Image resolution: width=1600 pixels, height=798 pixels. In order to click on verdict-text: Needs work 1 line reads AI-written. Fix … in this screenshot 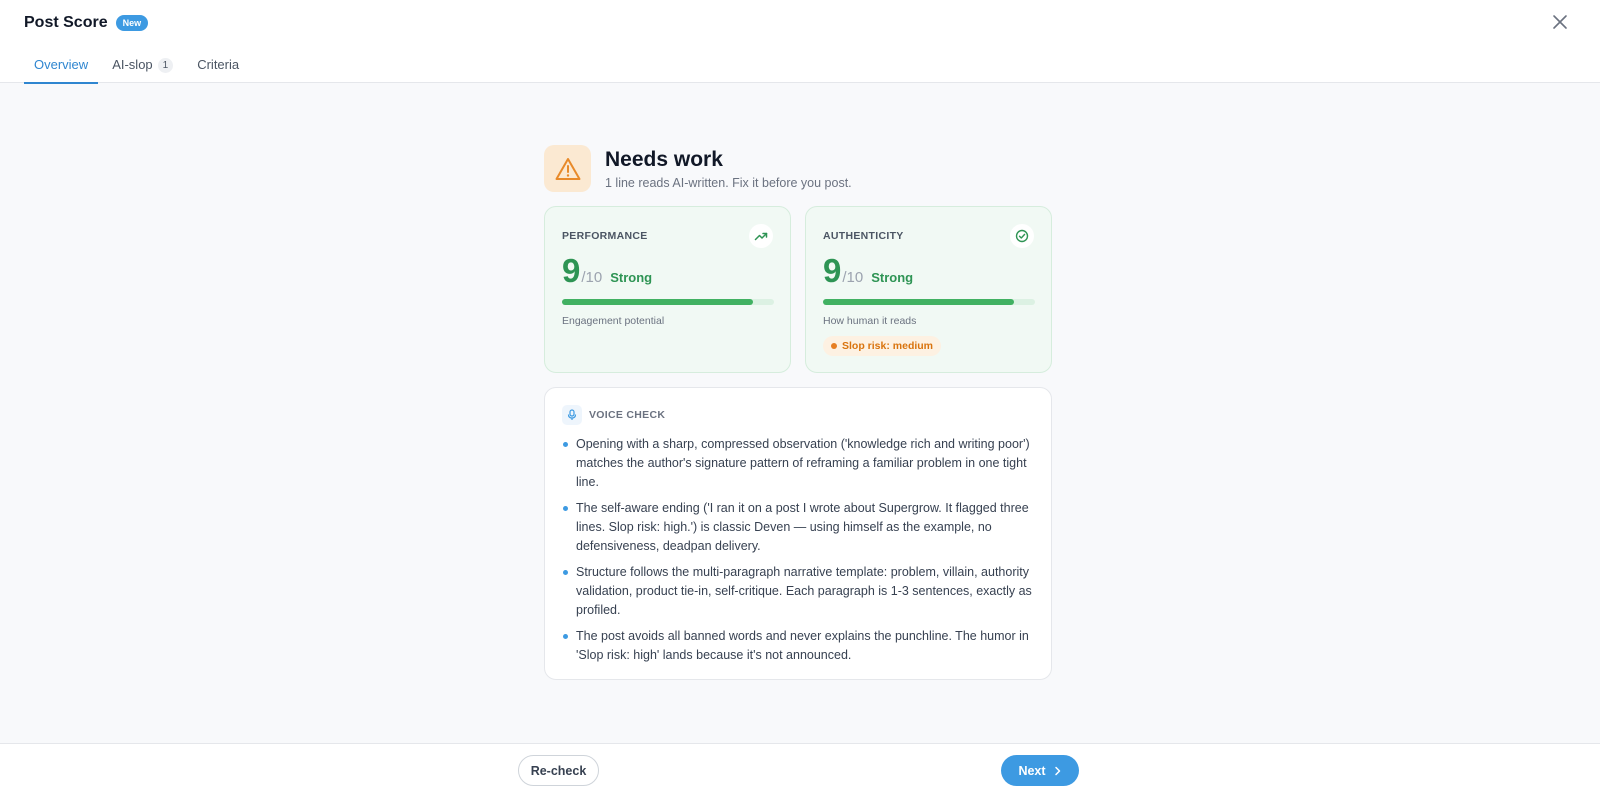, I will do `click(728, 167)`.